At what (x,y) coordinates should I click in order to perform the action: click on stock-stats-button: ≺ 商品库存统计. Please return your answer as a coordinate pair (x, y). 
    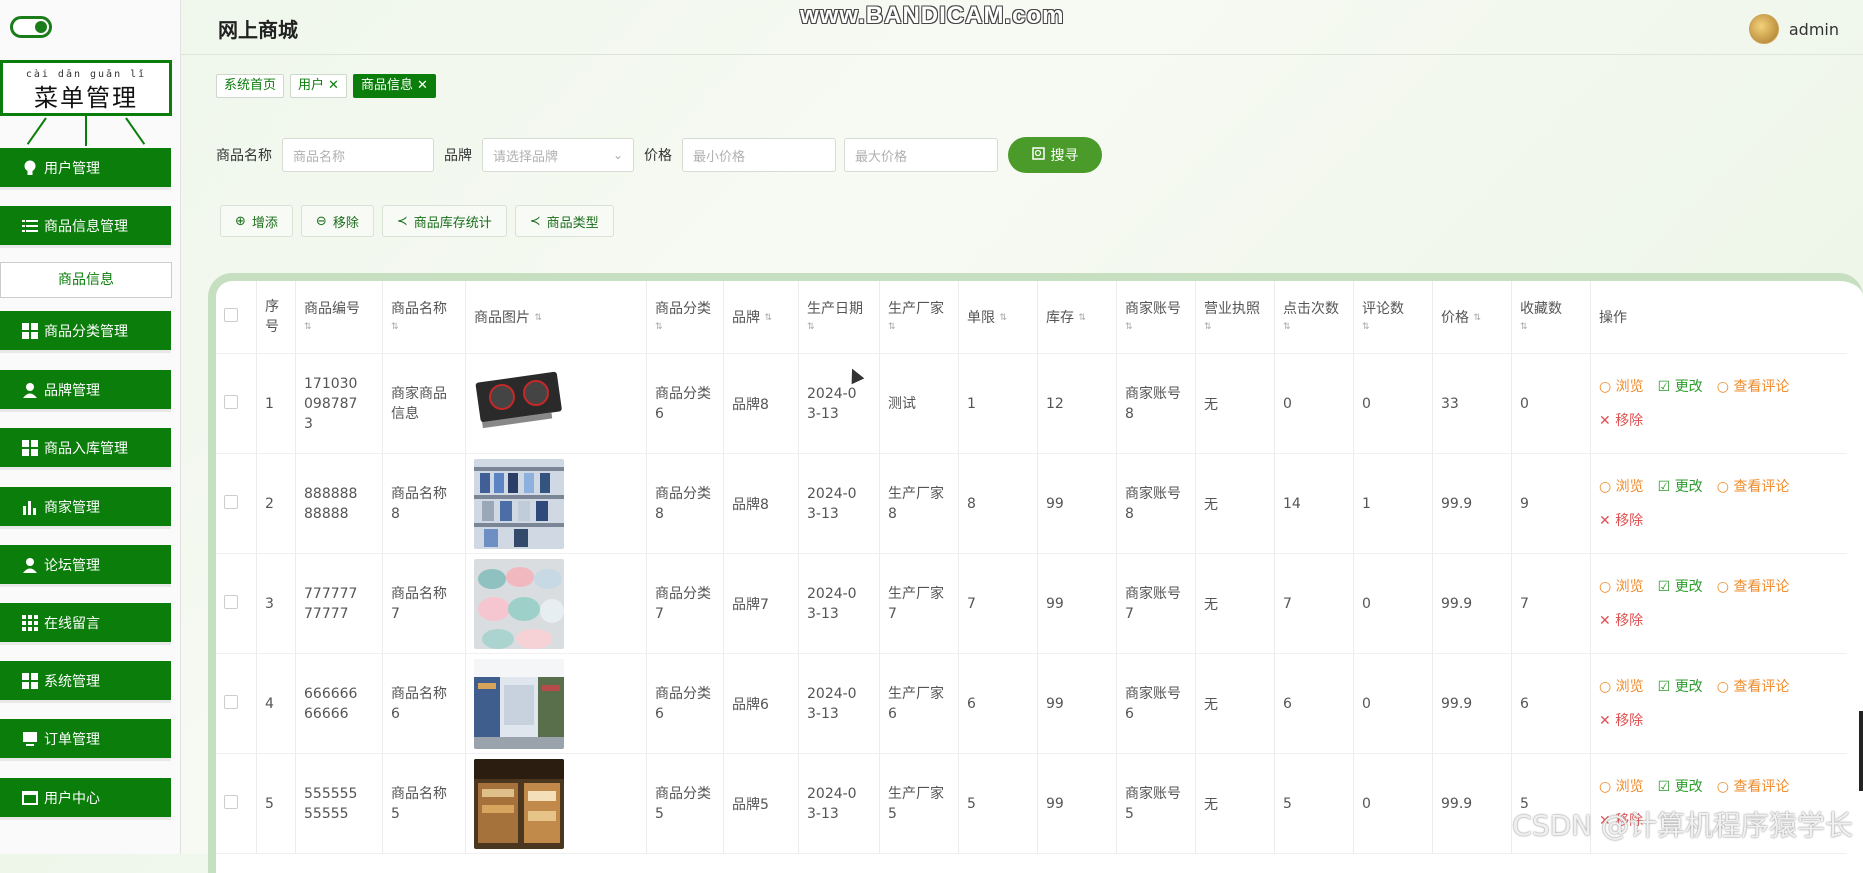
    Looking at the image, I should click on (444, 221).